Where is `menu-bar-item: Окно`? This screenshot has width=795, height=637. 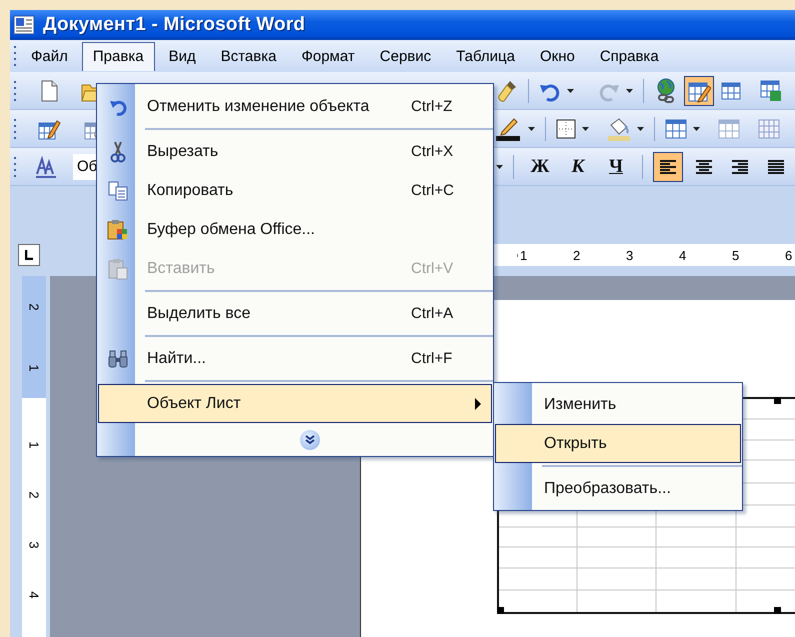 menu-bar-item: Окно is located at coordinates (557, 56).